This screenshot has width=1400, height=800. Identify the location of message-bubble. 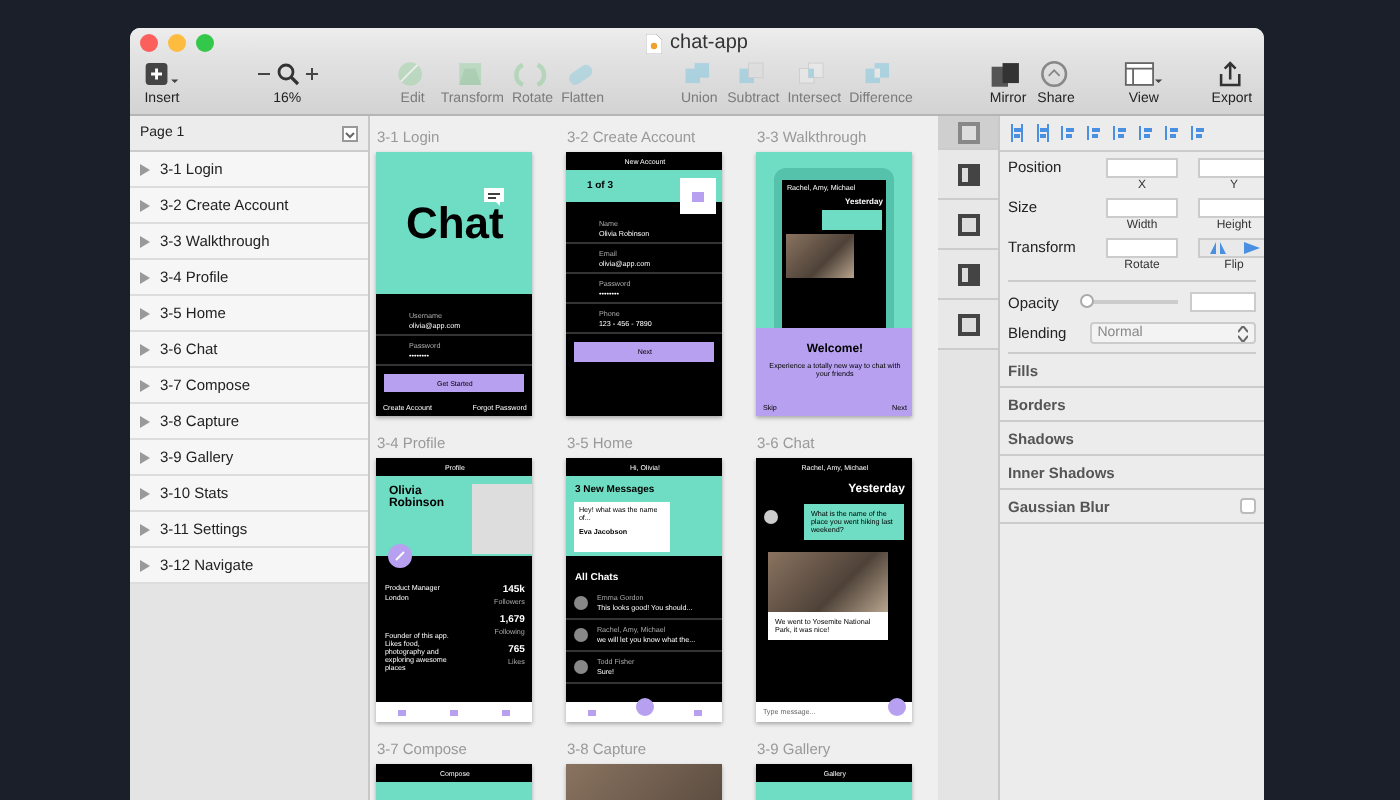
(852, 220).